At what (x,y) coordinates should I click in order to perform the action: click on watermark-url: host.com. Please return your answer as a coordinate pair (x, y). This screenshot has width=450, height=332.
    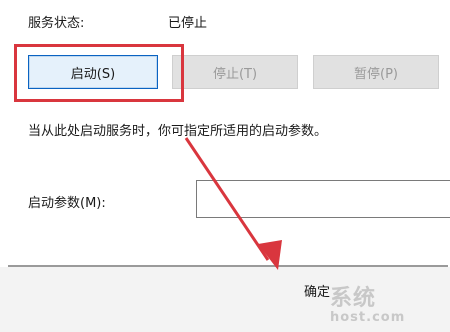
    Looking at the image, I should click on (368, 317).